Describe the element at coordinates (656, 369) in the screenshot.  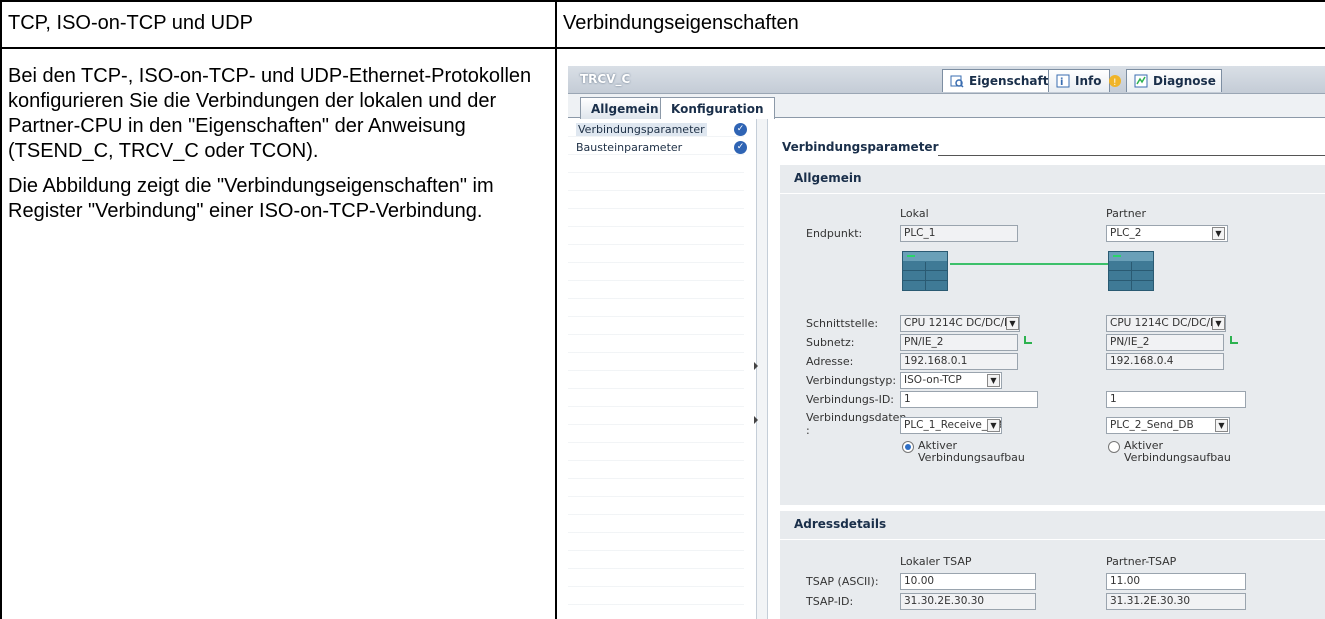
I see `nav-row-stripes` at that location.